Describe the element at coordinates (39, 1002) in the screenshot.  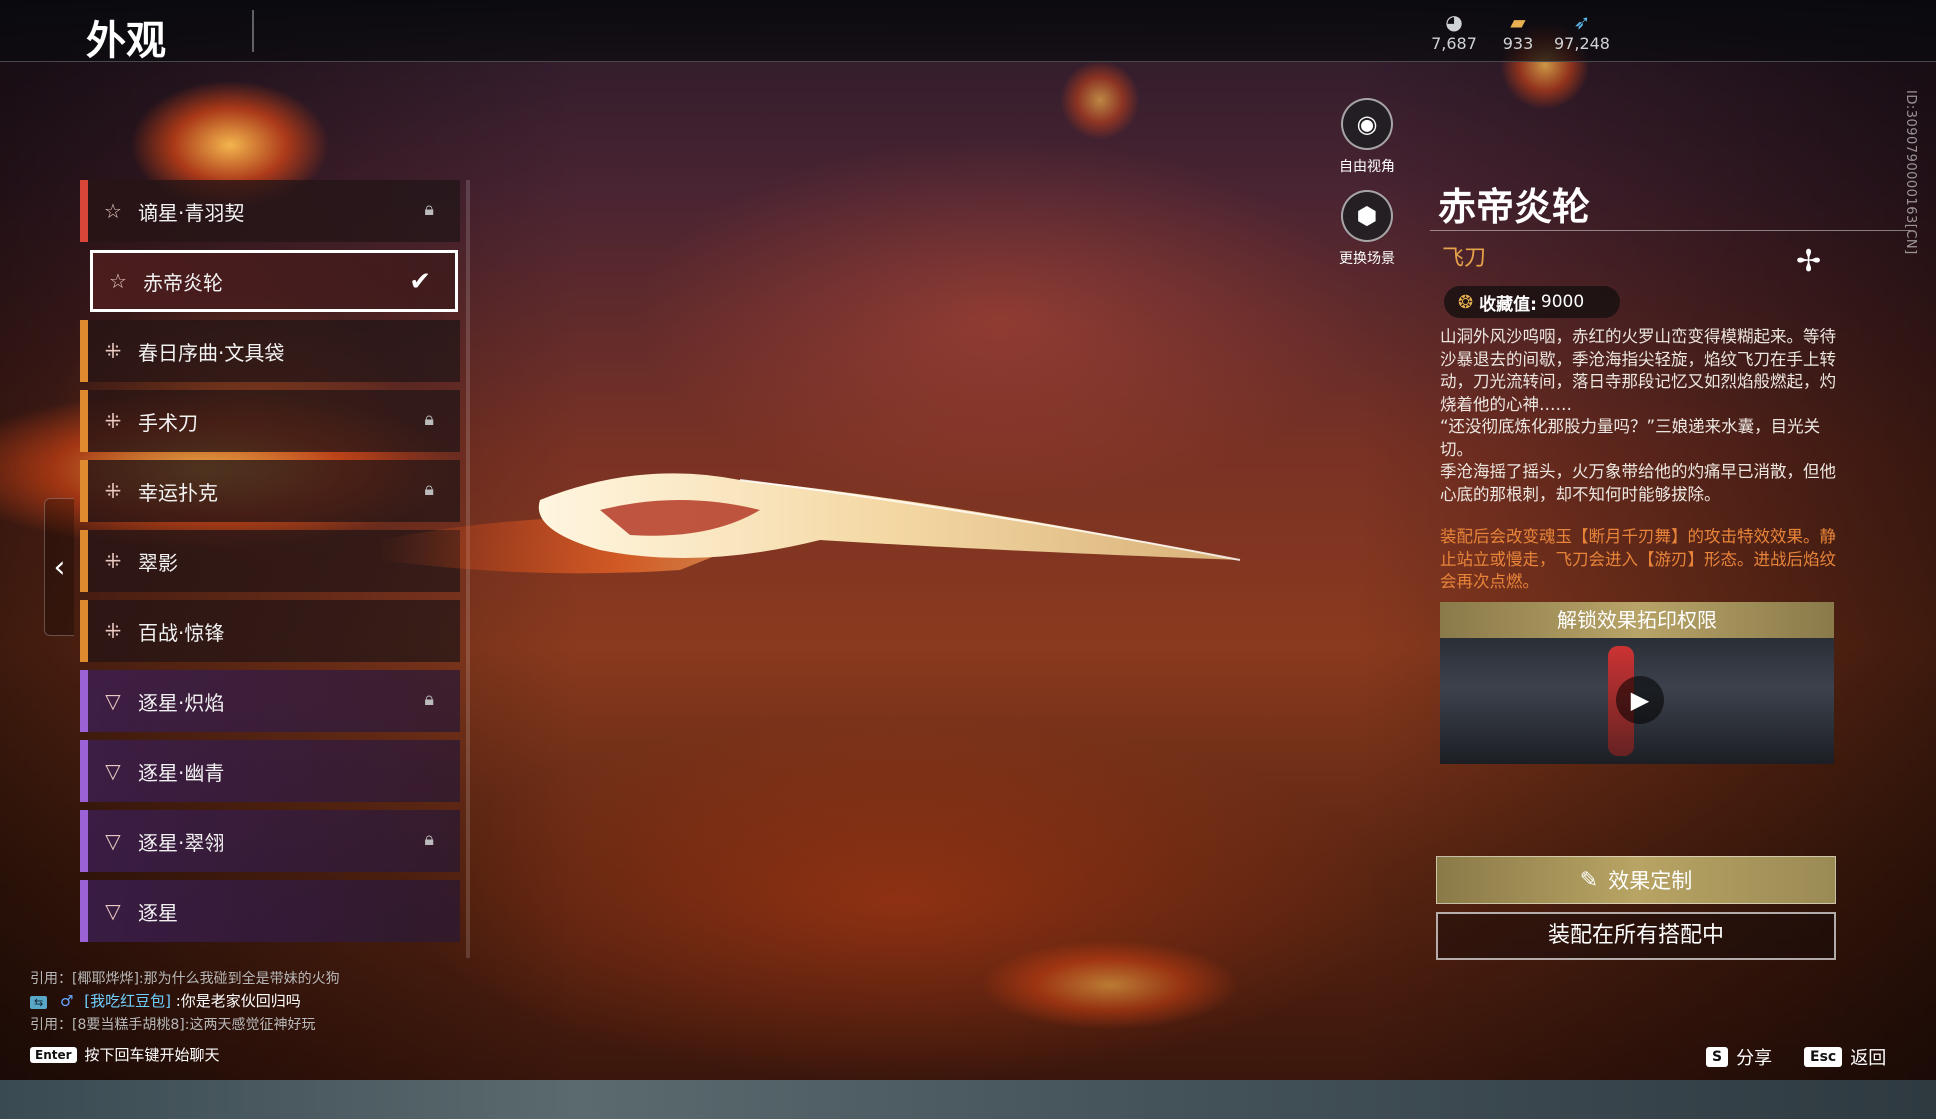
I see `chat-channel-icon: ⇆` at that location.